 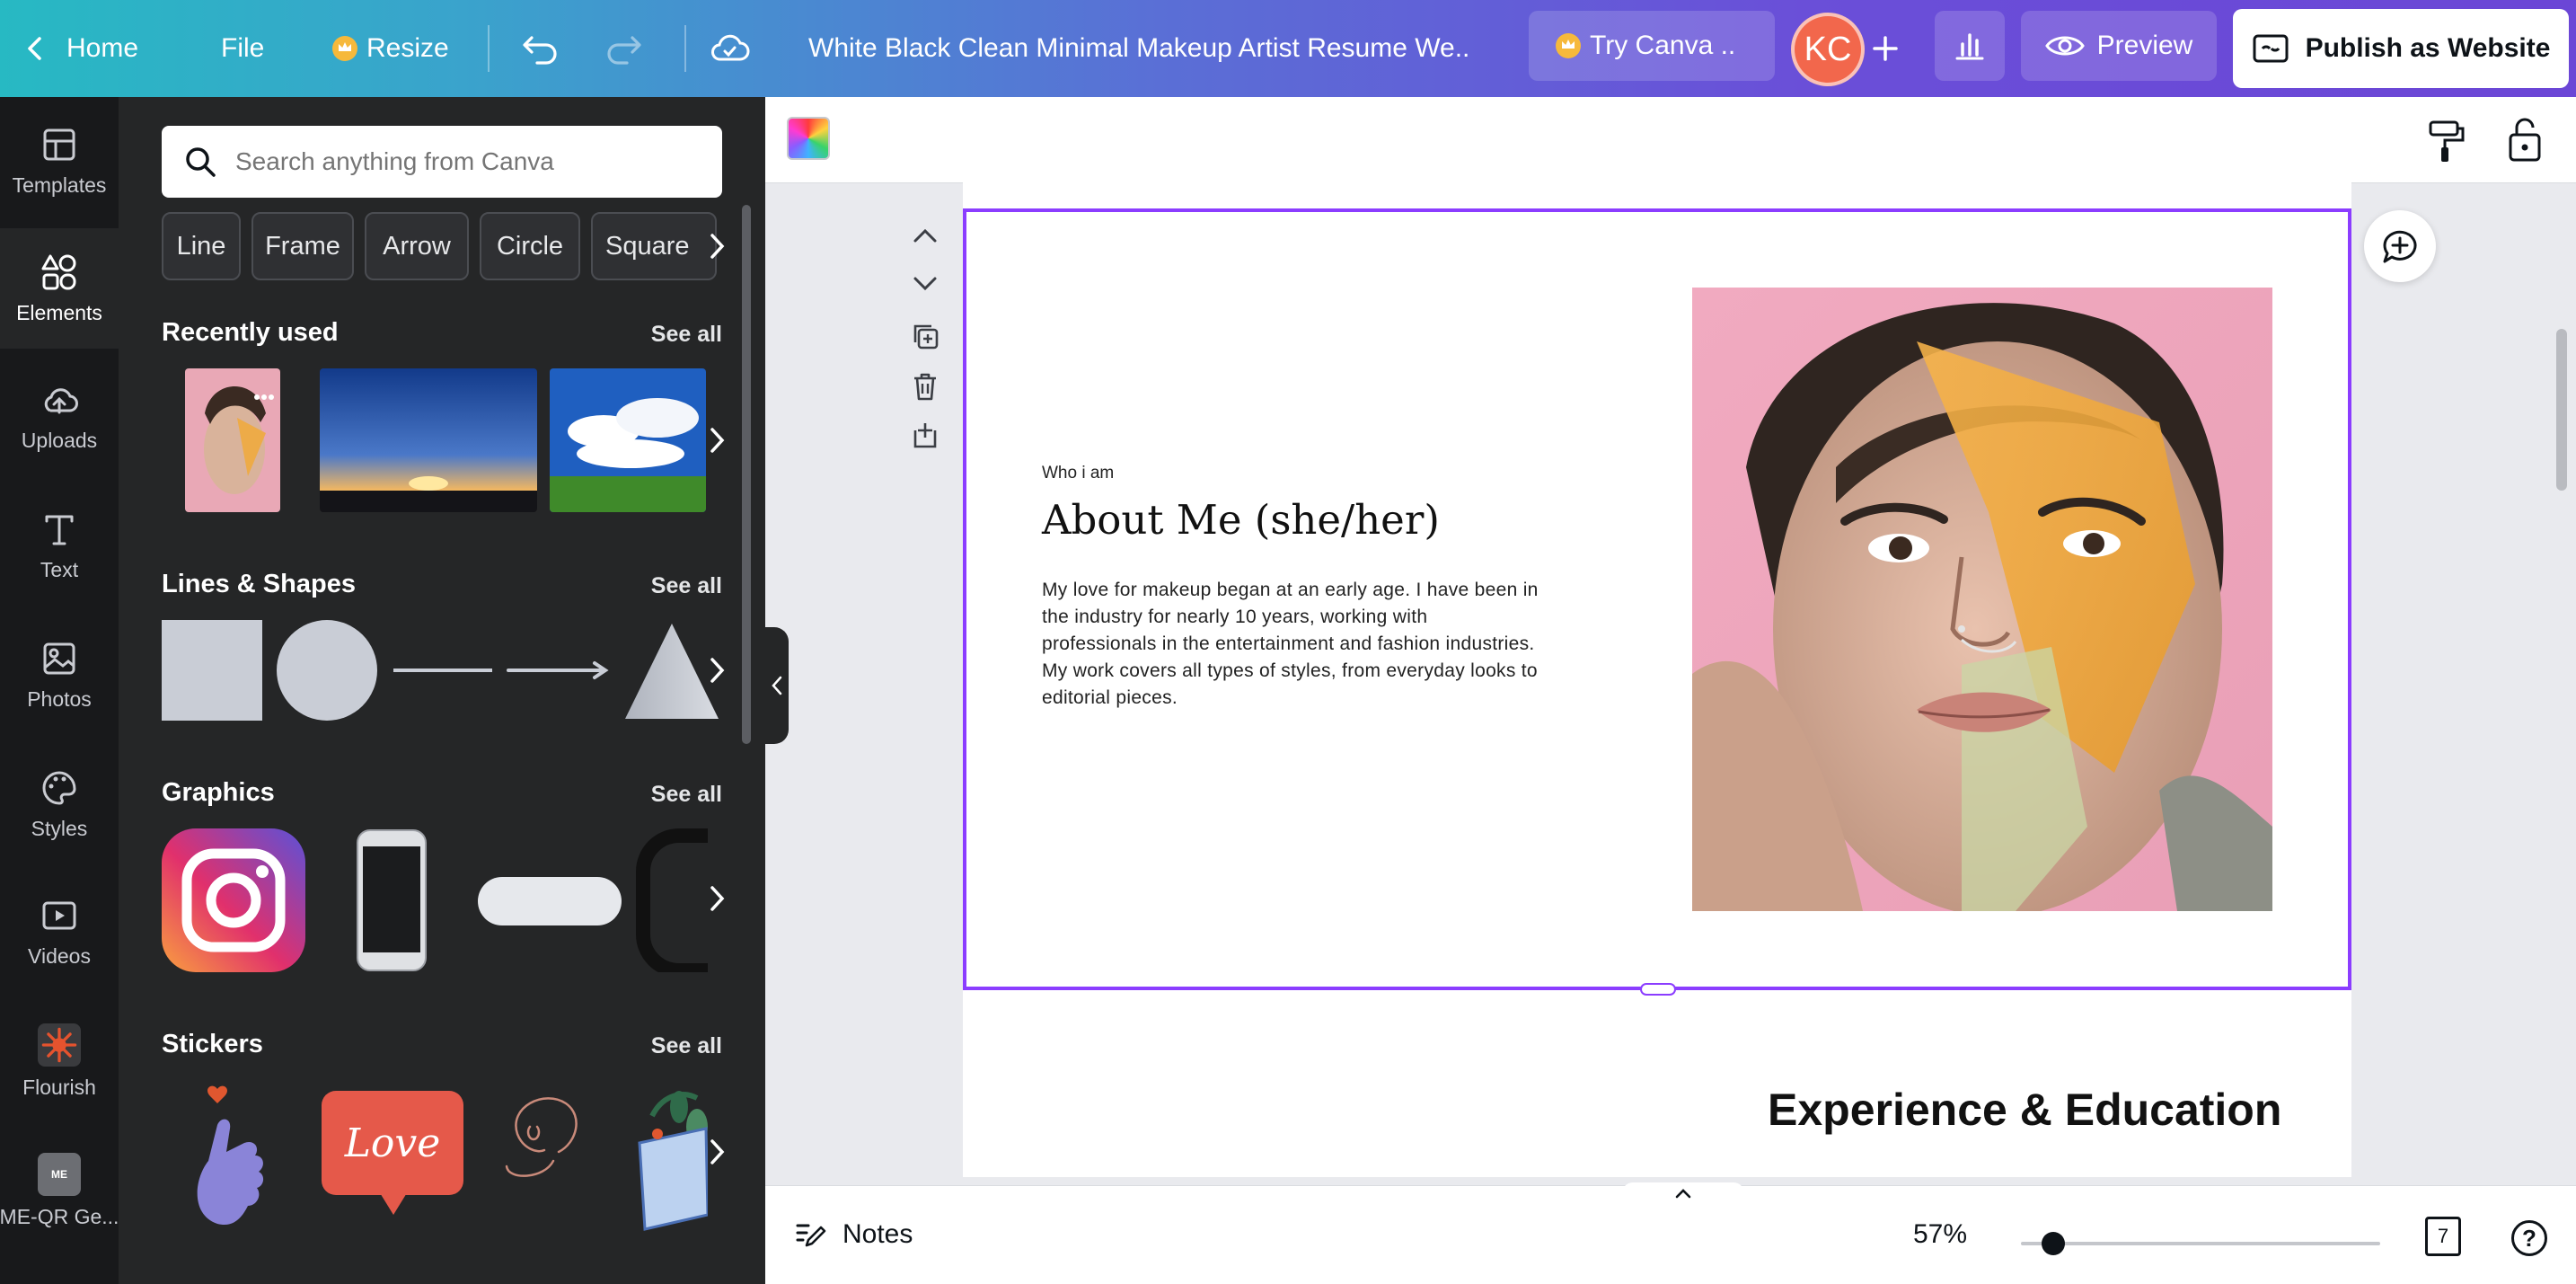 I want to click on chip-circle: Circle, so click(x=530, y=246).